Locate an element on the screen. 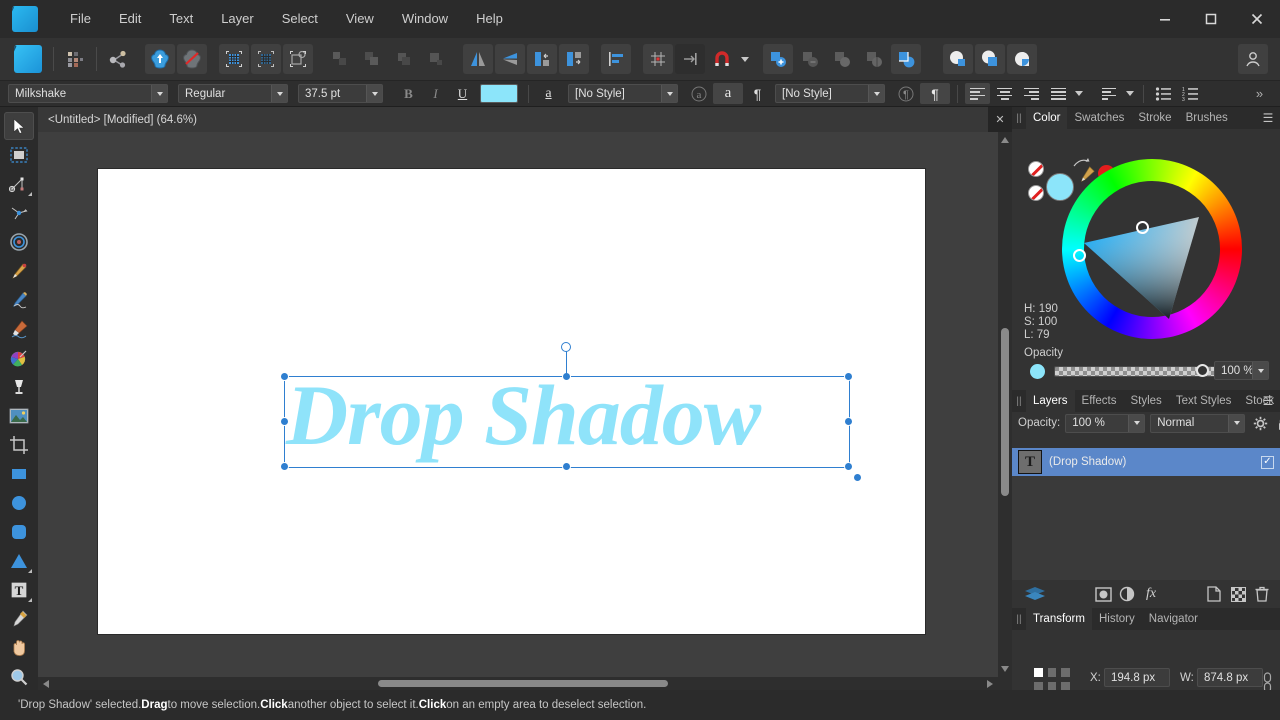 The height and width of the screenshot is (720, 1280). bullet-list-button is located at coordinates (1163, 93).